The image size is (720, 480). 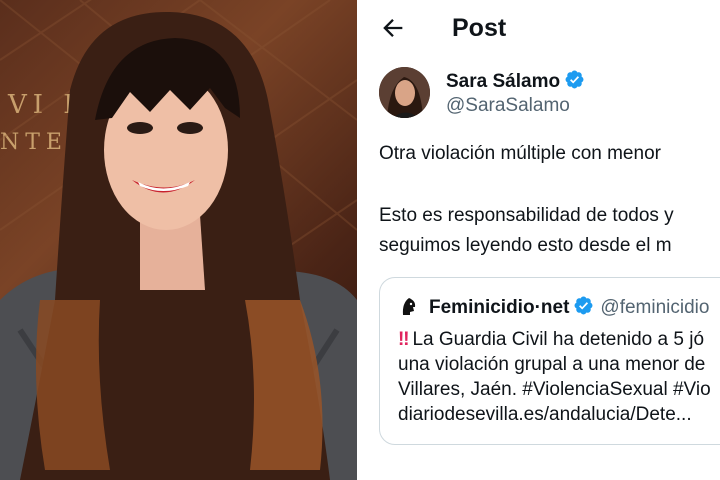 What do you see at coordinates (558, 339) in the screenshot?
I see `quoted-text-1: La Guardia Civil ha detenido a 5 jó` at bounding box center [558, 339].